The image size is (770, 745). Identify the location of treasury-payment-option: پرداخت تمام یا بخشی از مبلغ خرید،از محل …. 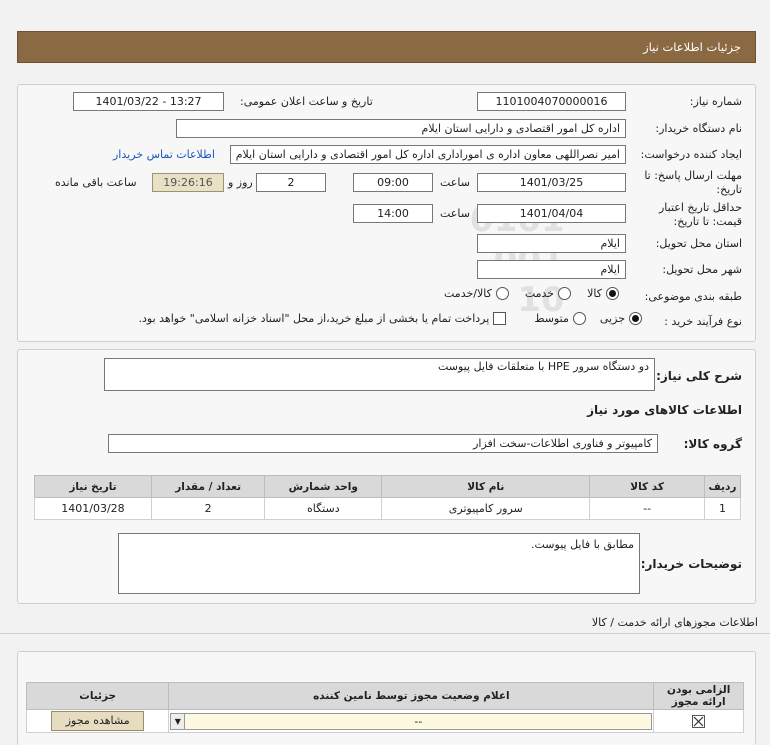
(323, 318).